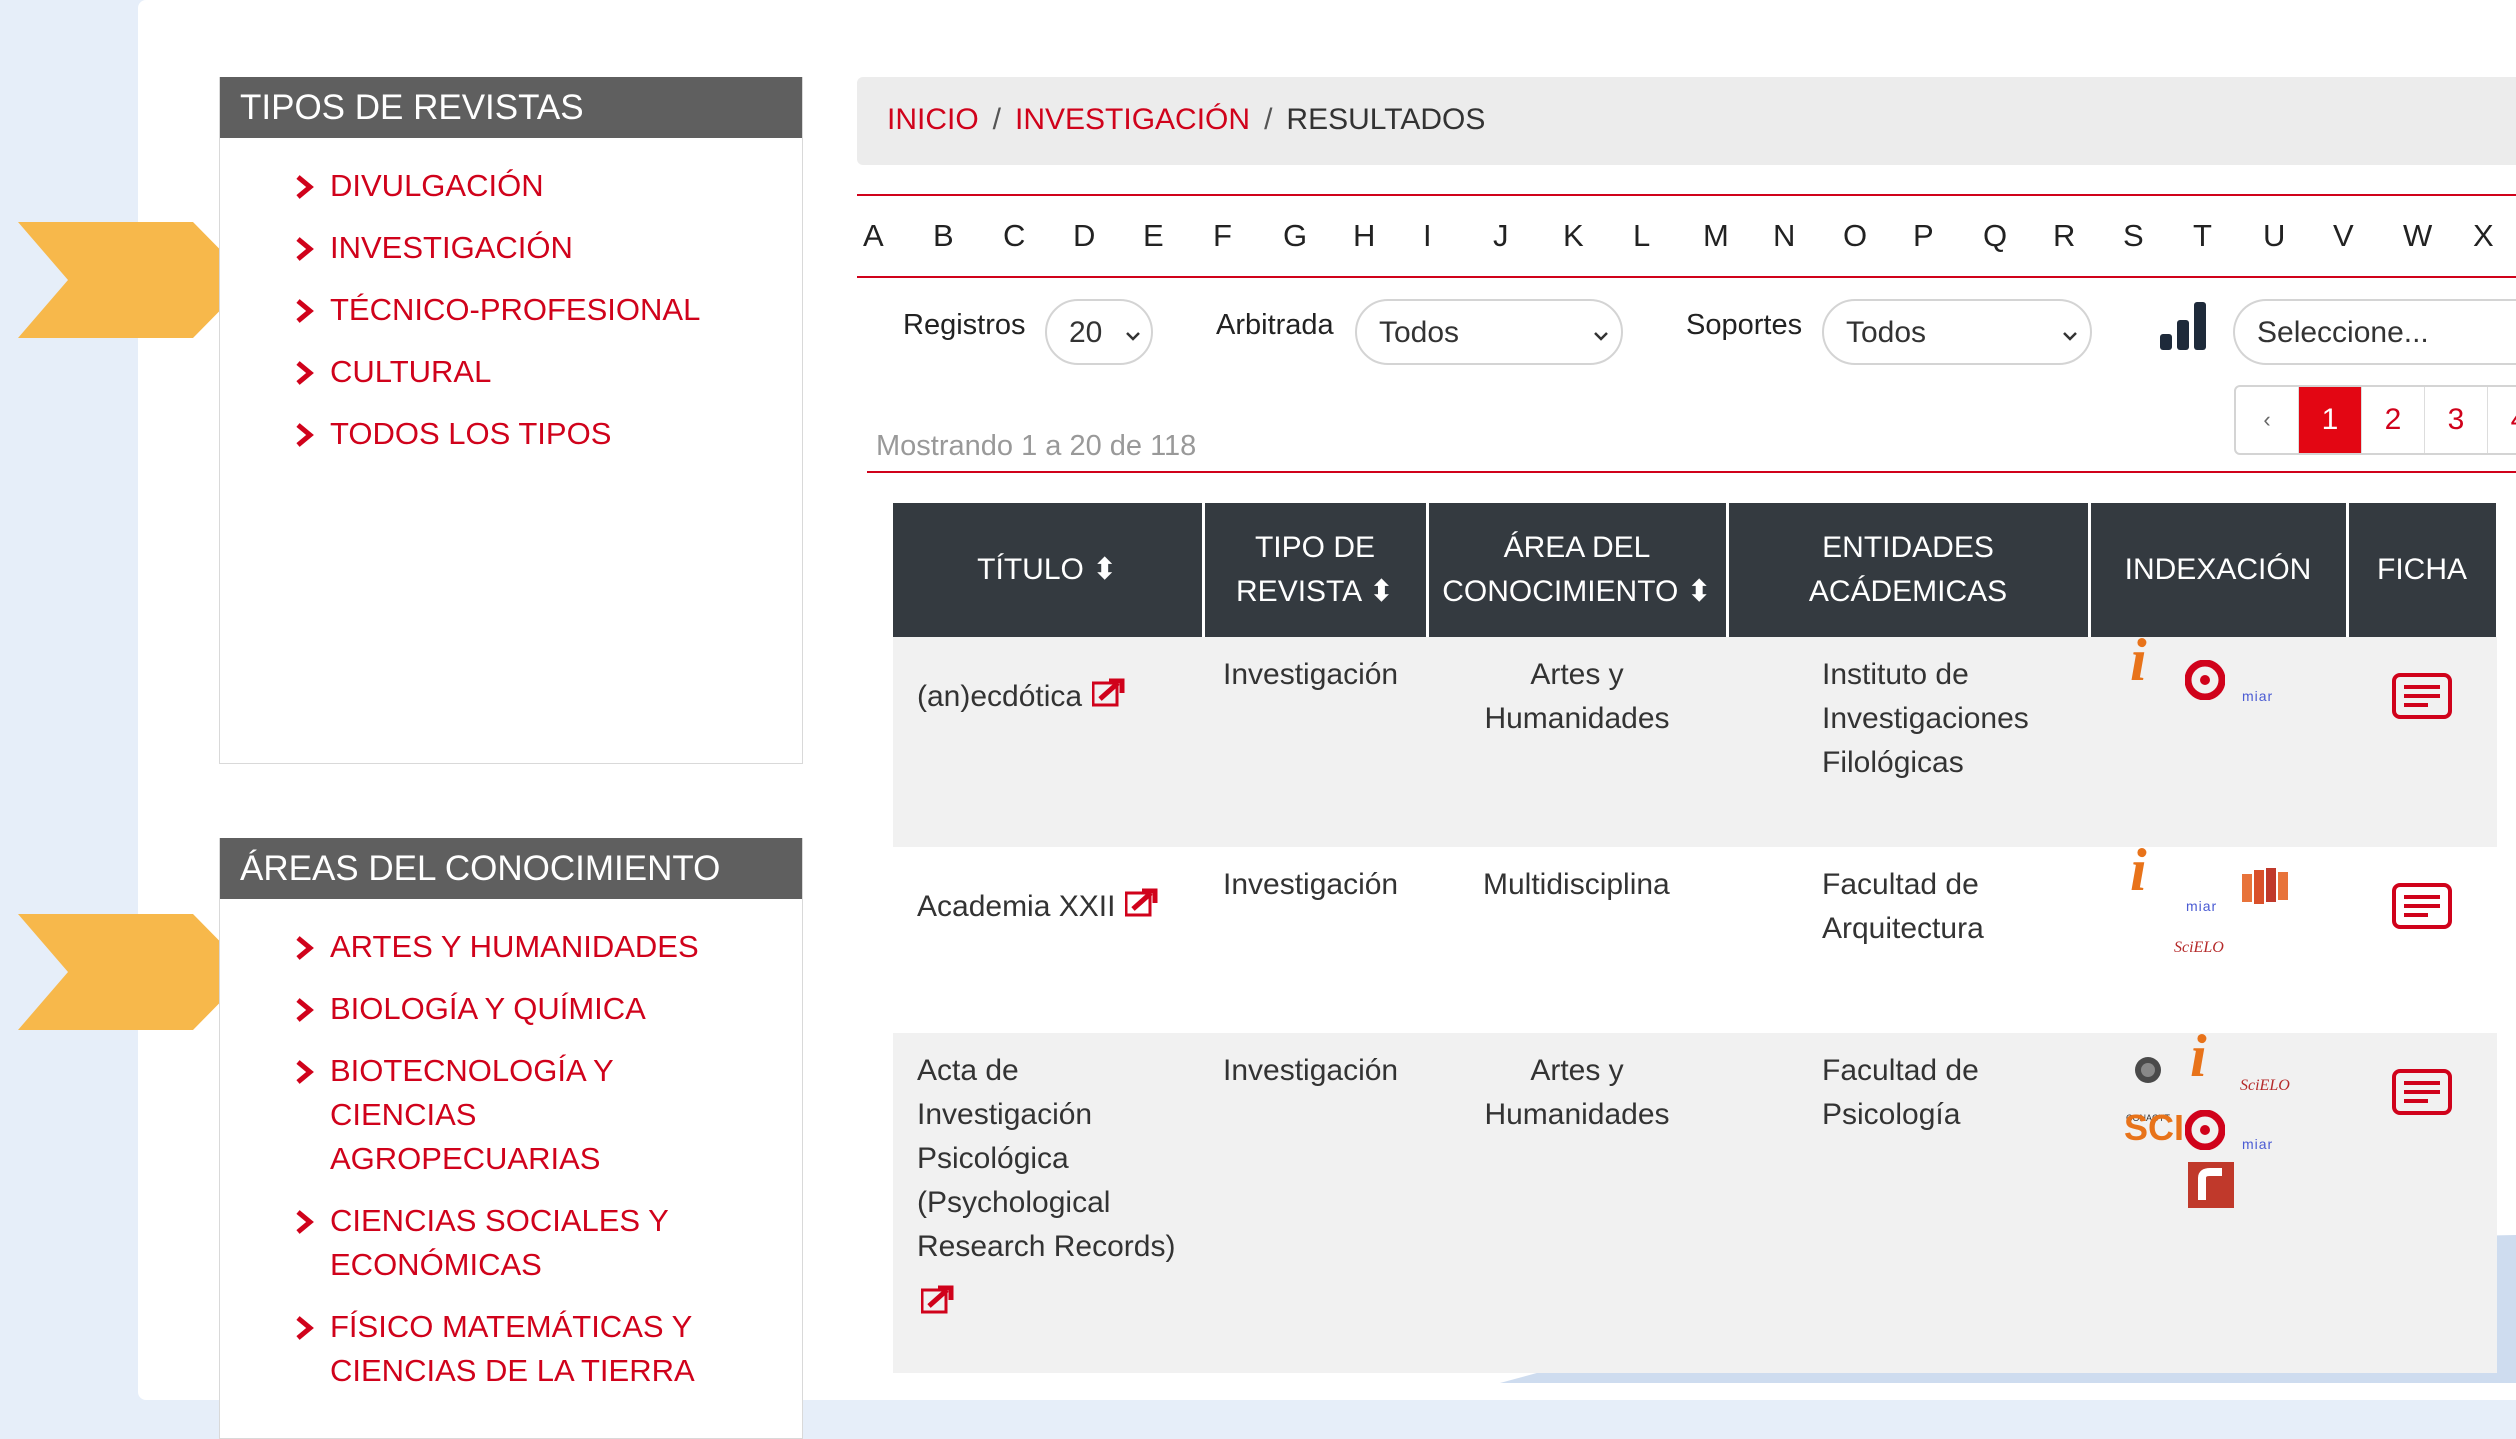 The height and width of the screenshot is (1439, 2516). Describe the element at coordinates (2184, 326) in the screenshot. I see `signal-bars-icon` at that location.